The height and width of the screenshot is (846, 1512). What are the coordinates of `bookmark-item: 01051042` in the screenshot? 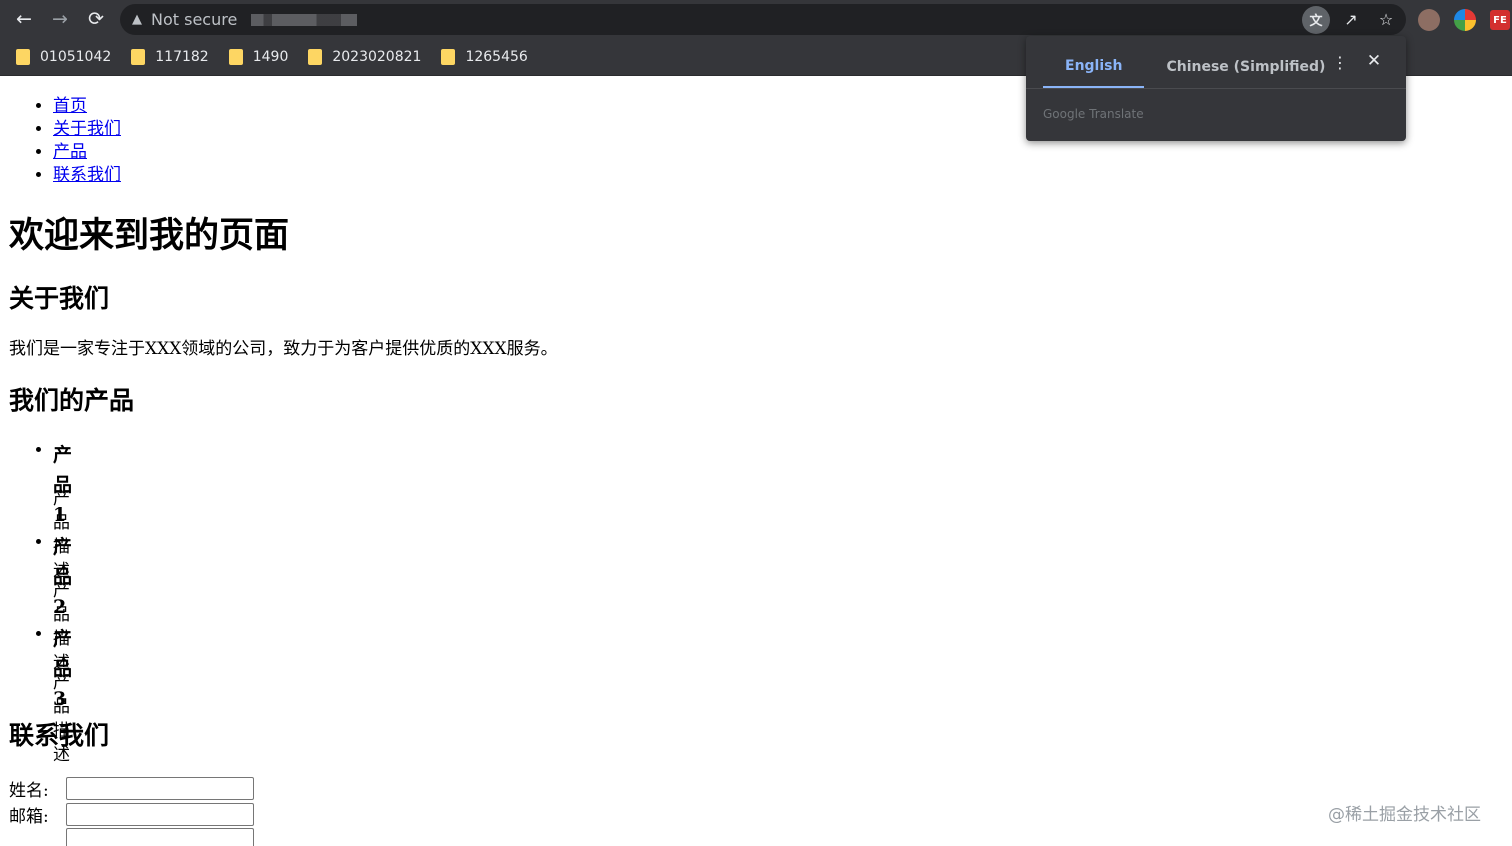 It's located at (63, 56).